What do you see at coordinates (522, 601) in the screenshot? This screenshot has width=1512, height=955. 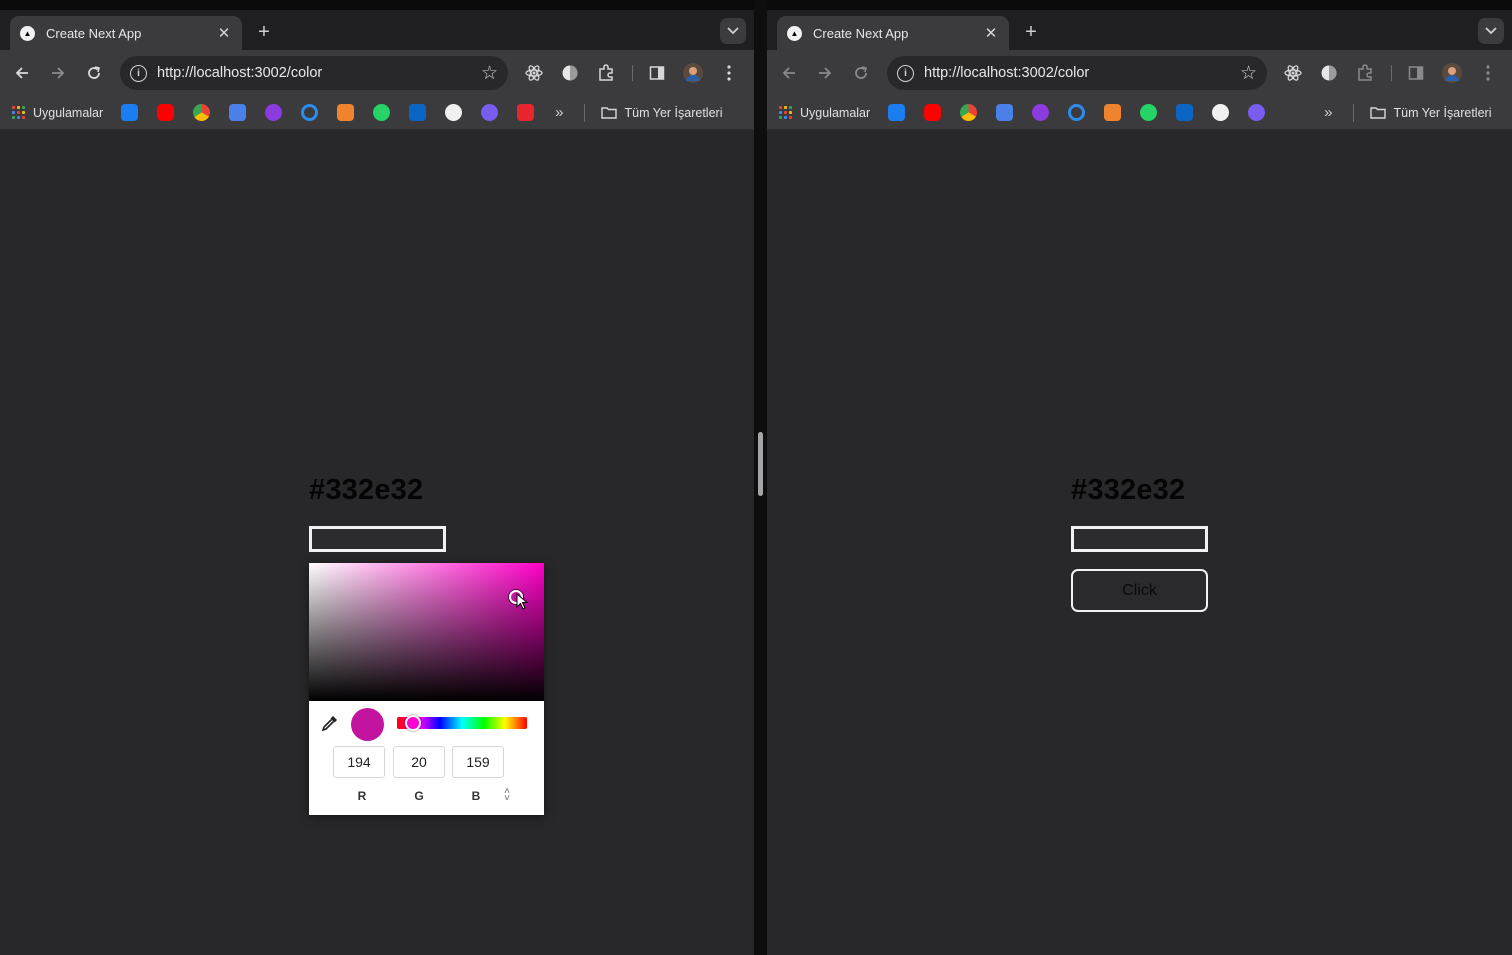 I see `mouse-pointer-icon` at bounding box center [522, 601].